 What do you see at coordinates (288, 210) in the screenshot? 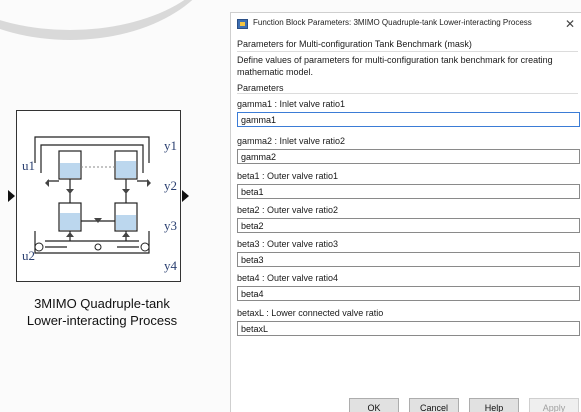
I see `param-label-beta2: beta2 : Outer valve ratio2` at bounding box center [288, 210].